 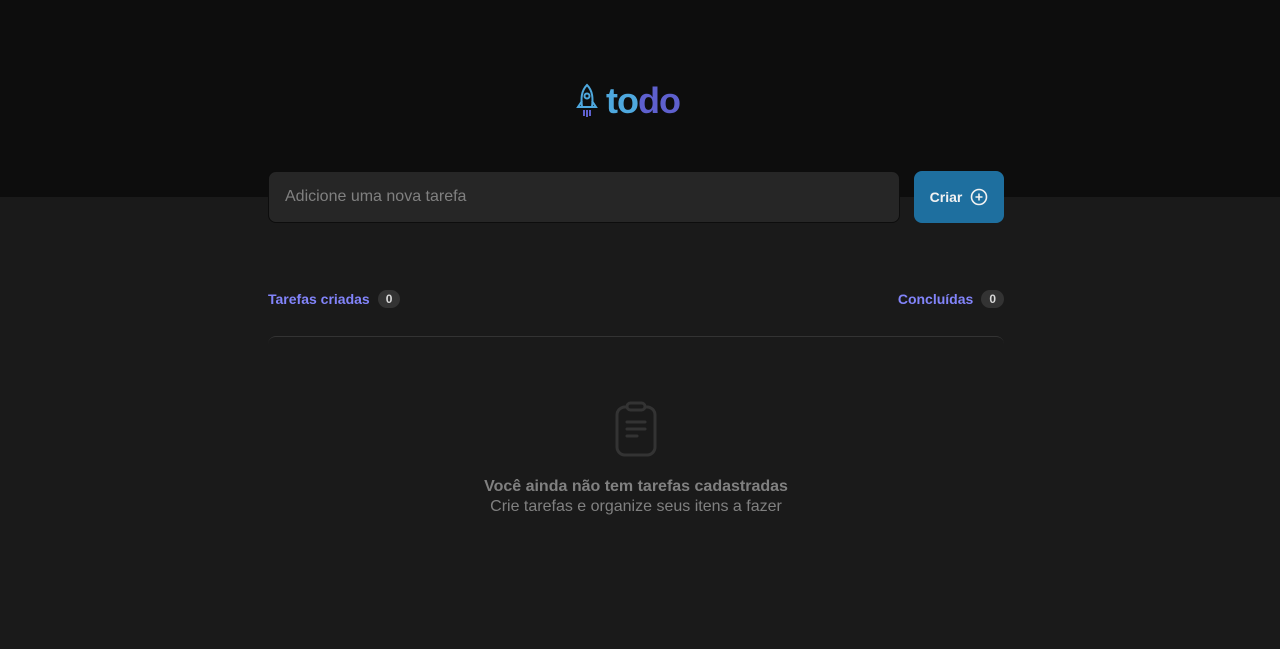 What do you see at coordinates (389, 299) in the screenshot?
I see `created-count-badge: 0` at bounding box center [389, 299].